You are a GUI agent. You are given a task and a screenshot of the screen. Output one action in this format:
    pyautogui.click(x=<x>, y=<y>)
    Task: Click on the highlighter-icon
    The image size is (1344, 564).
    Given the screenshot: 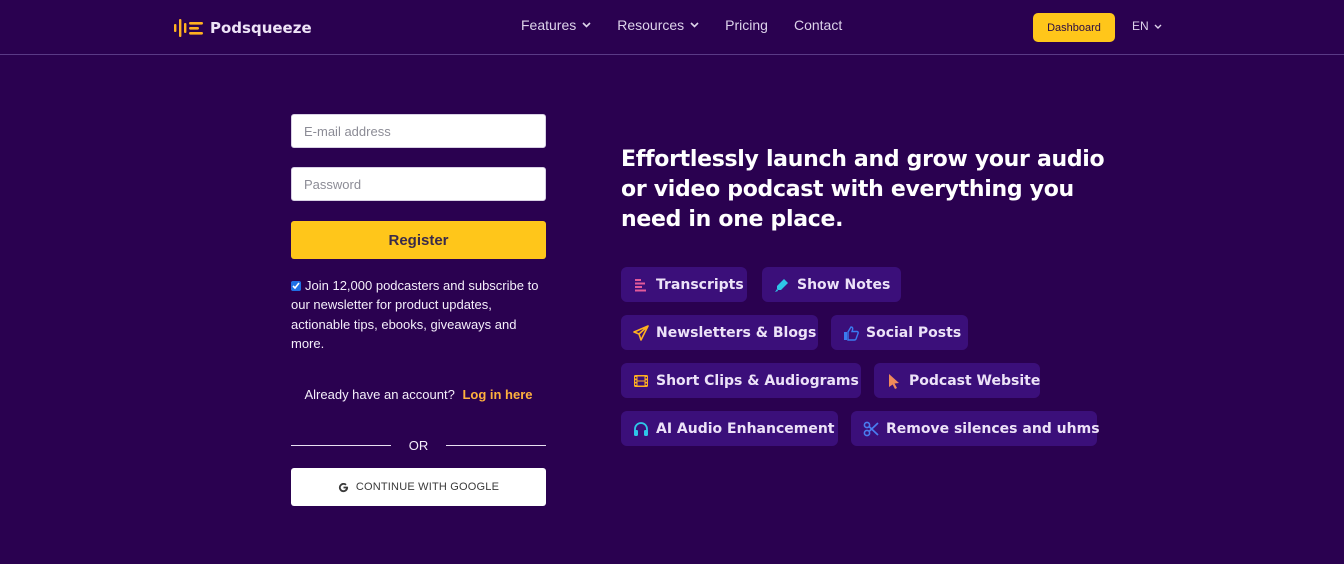 What is the action you would take?
    pyautogui.click(x=781, y=285)
    